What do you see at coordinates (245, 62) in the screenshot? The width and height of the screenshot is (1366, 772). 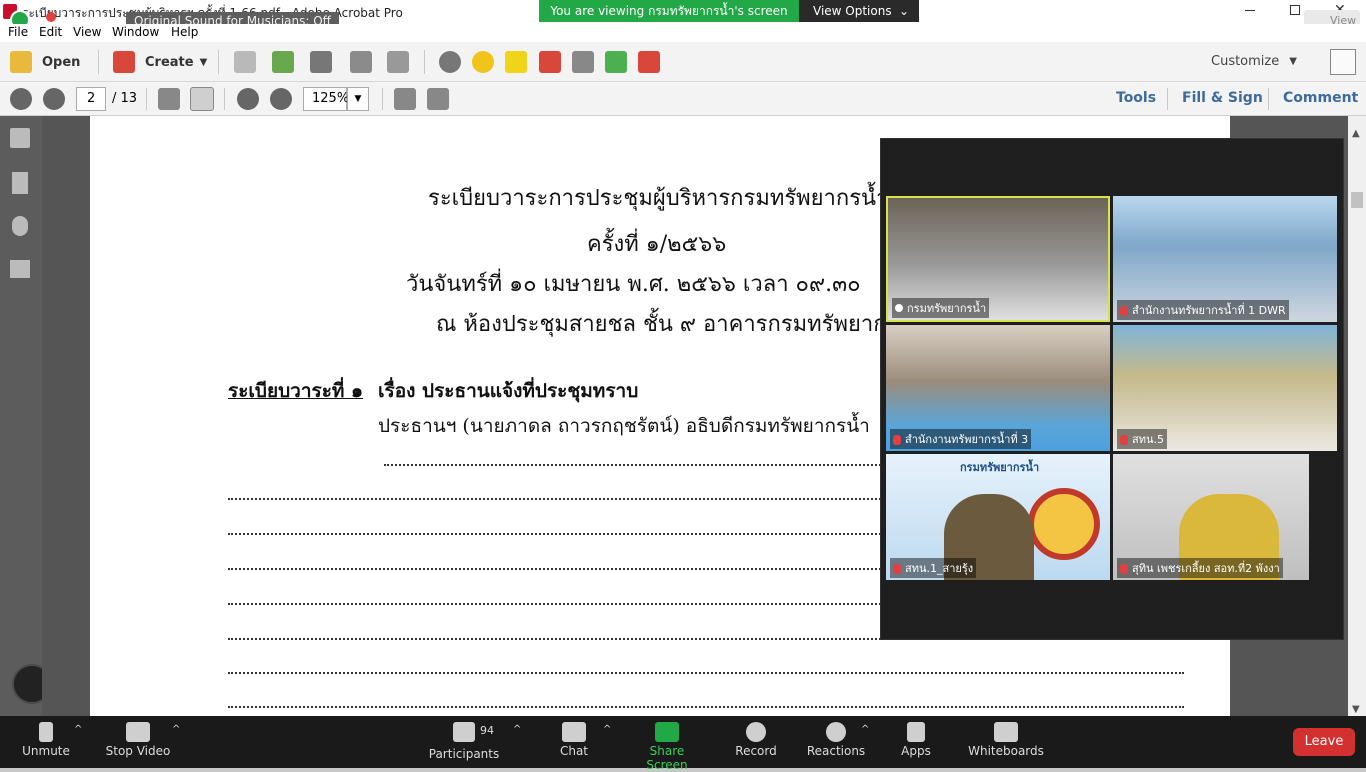 I see `save-icon` at bounding box center [245, 62].